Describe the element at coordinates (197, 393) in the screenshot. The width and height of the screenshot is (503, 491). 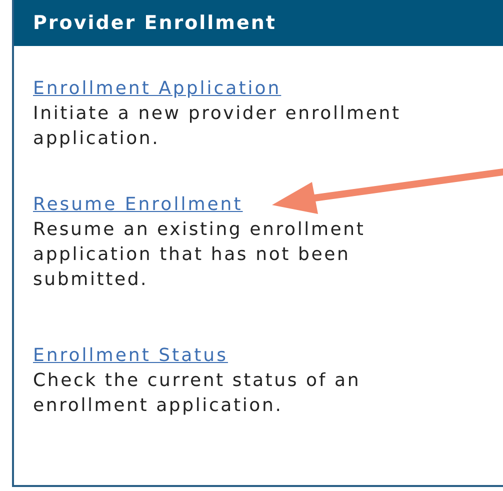
I see `link-description: Check the current status of an enrollment application.` at that location.